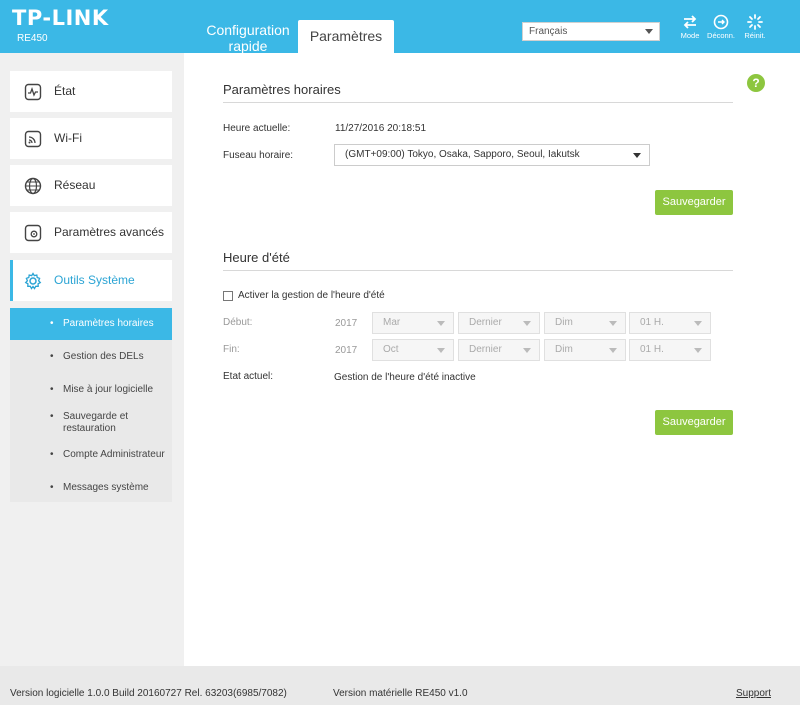 The width and height of the screenshot is (800, 705). I want to click on sidebar-item-label: Wi-Fi, so click(68, 138).